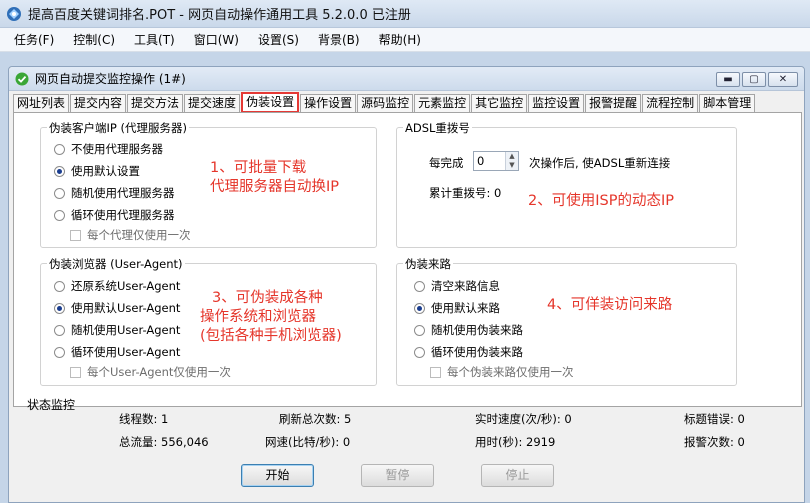 This screenshot has width=810, height=503. Describe the element at coordinates (442, 103) in the screenshot. I see `tab-element-monitor: 元素监控` at that location.